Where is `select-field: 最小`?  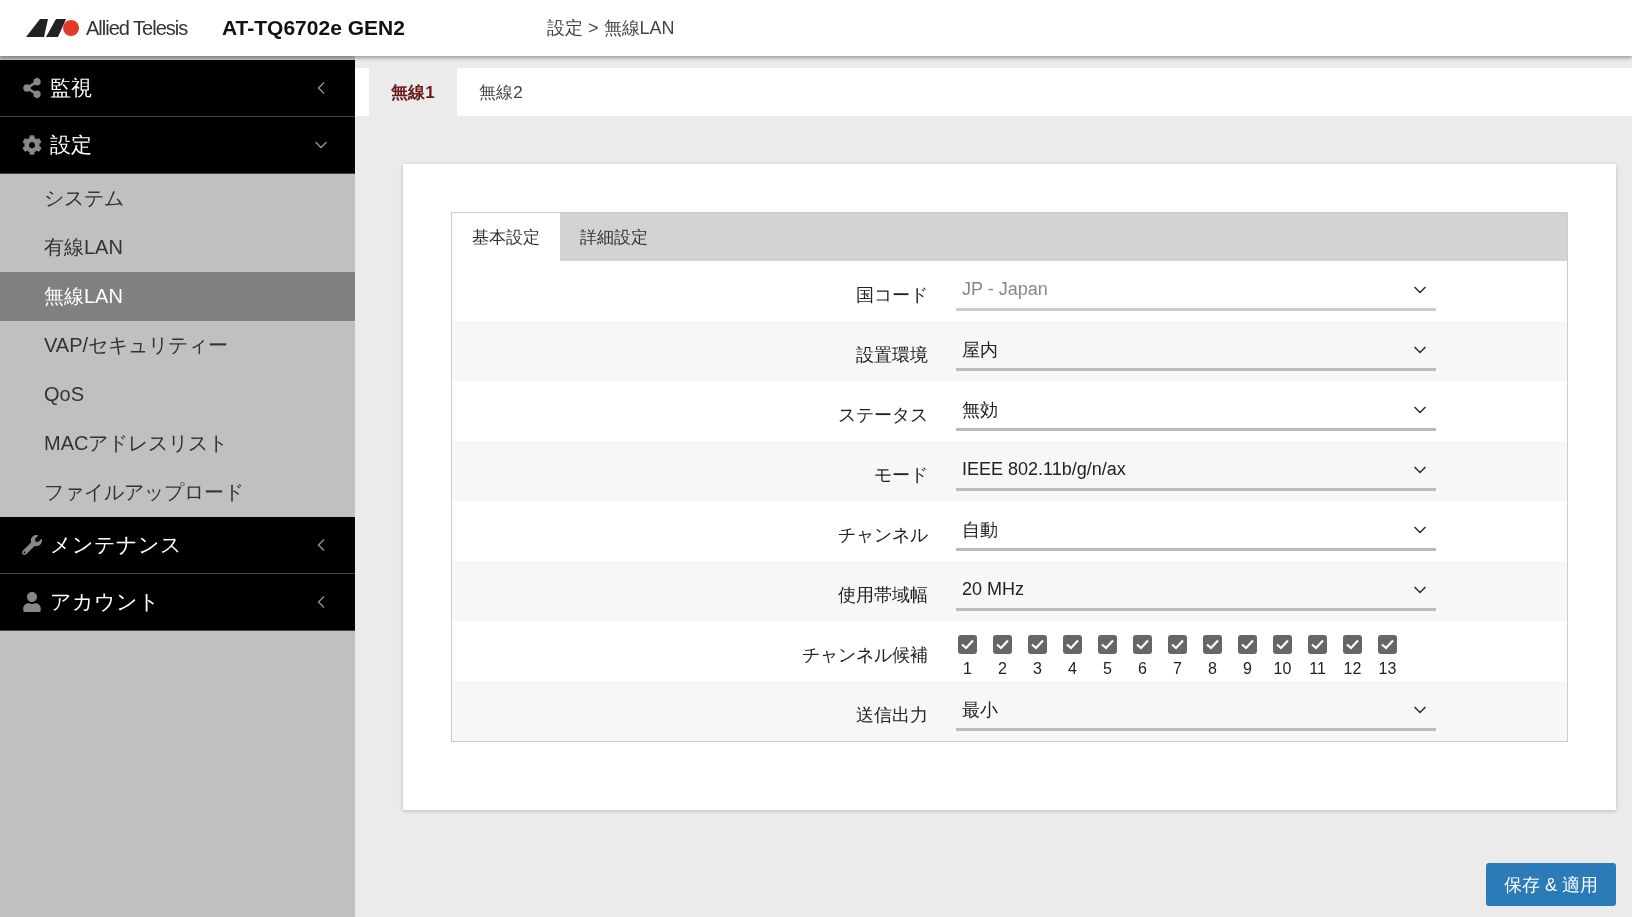
select-field: 最小 is located at coordinates (1196, 711).